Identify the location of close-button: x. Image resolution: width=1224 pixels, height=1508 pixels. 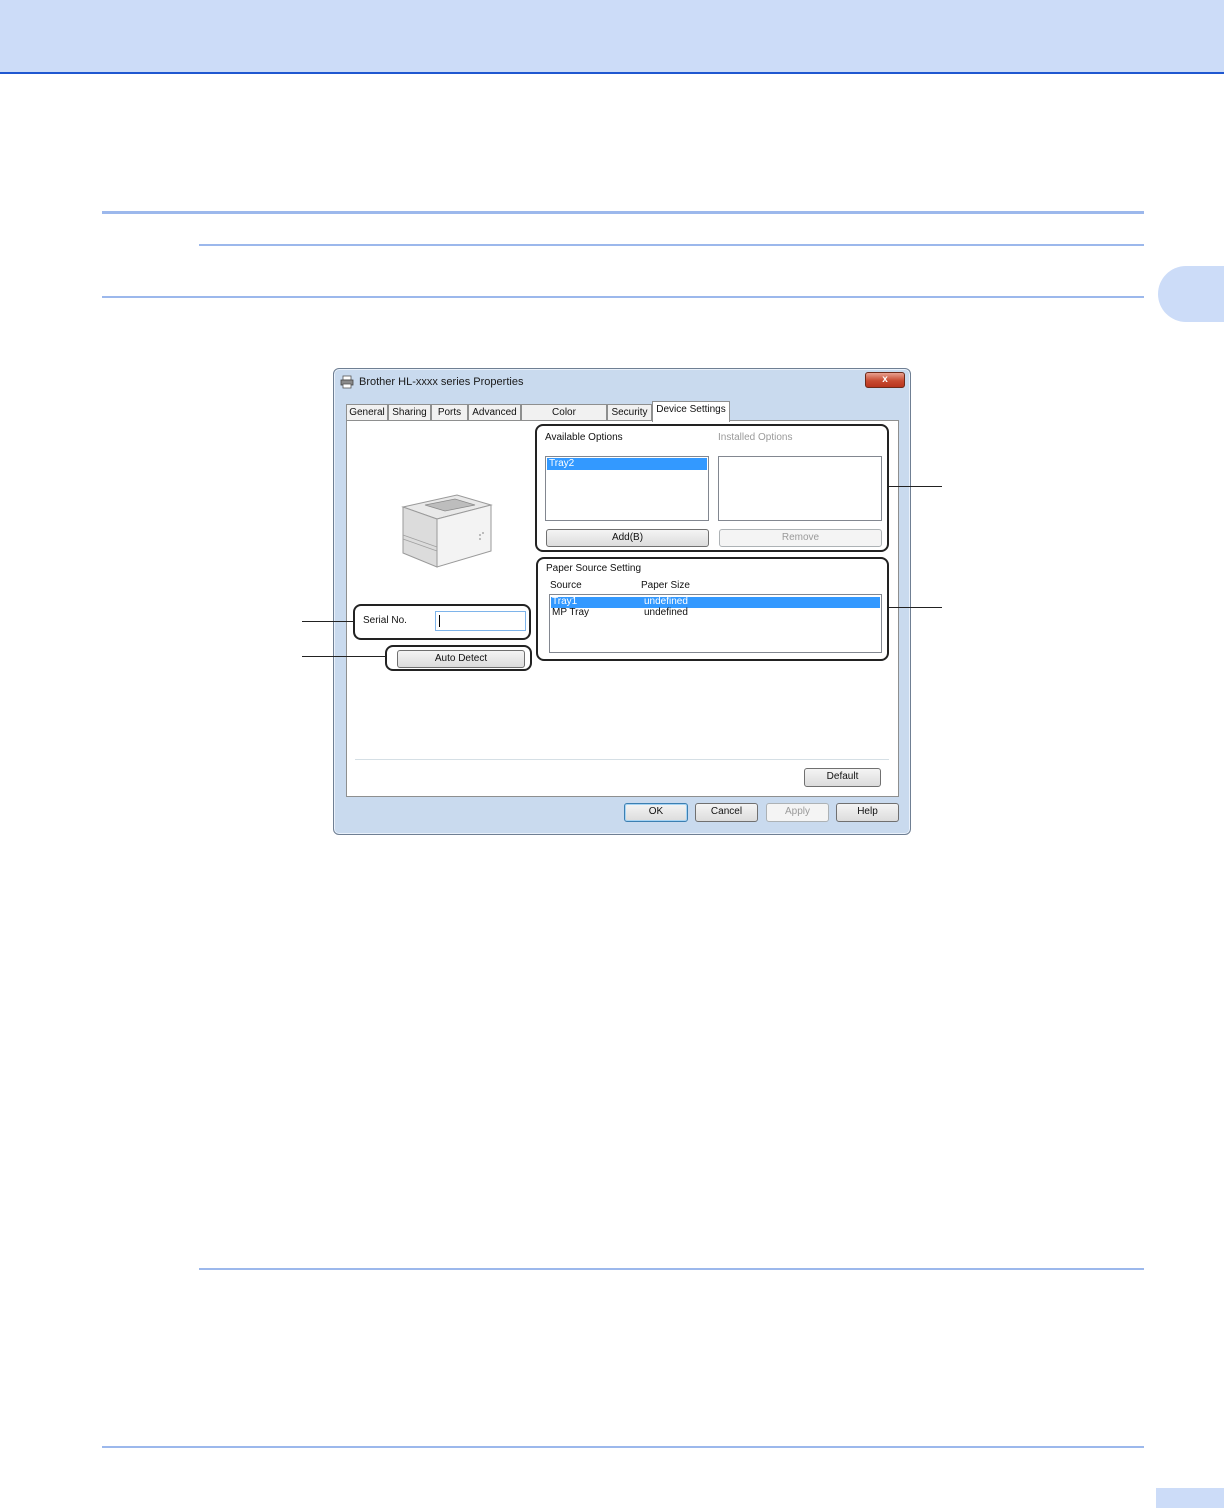
(885, 380).